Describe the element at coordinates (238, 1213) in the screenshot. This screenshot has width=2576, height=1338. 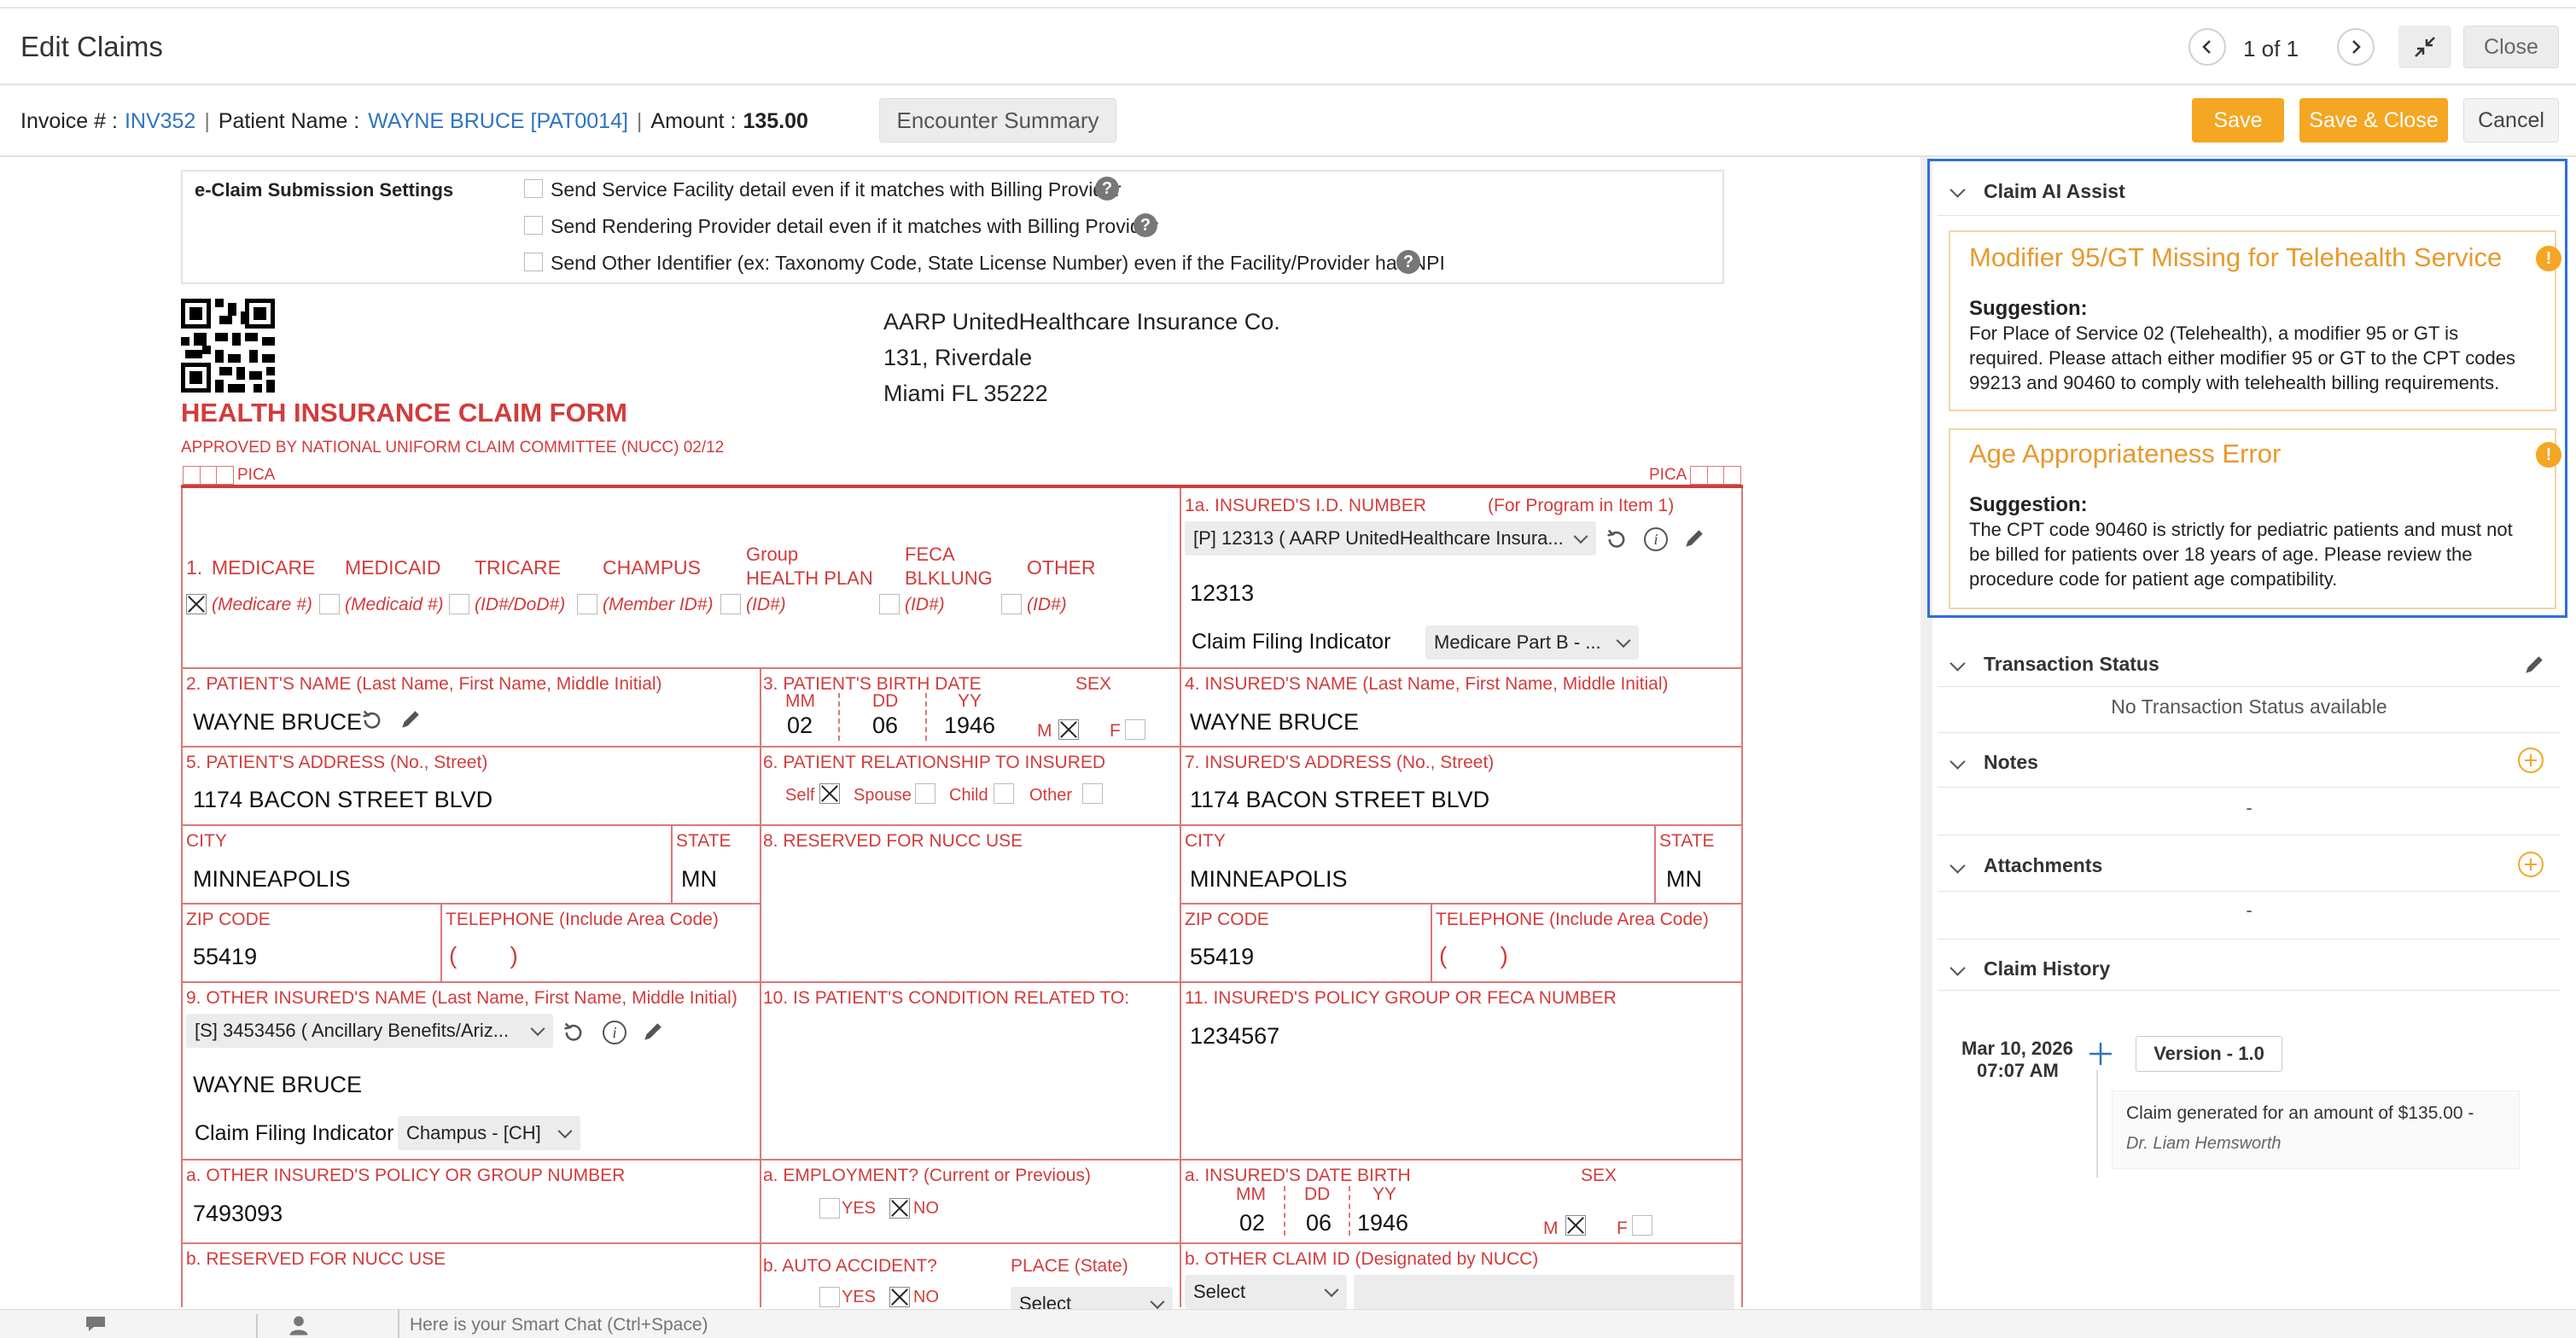
I see `other-insured-policy-value: 7493093` at that location.